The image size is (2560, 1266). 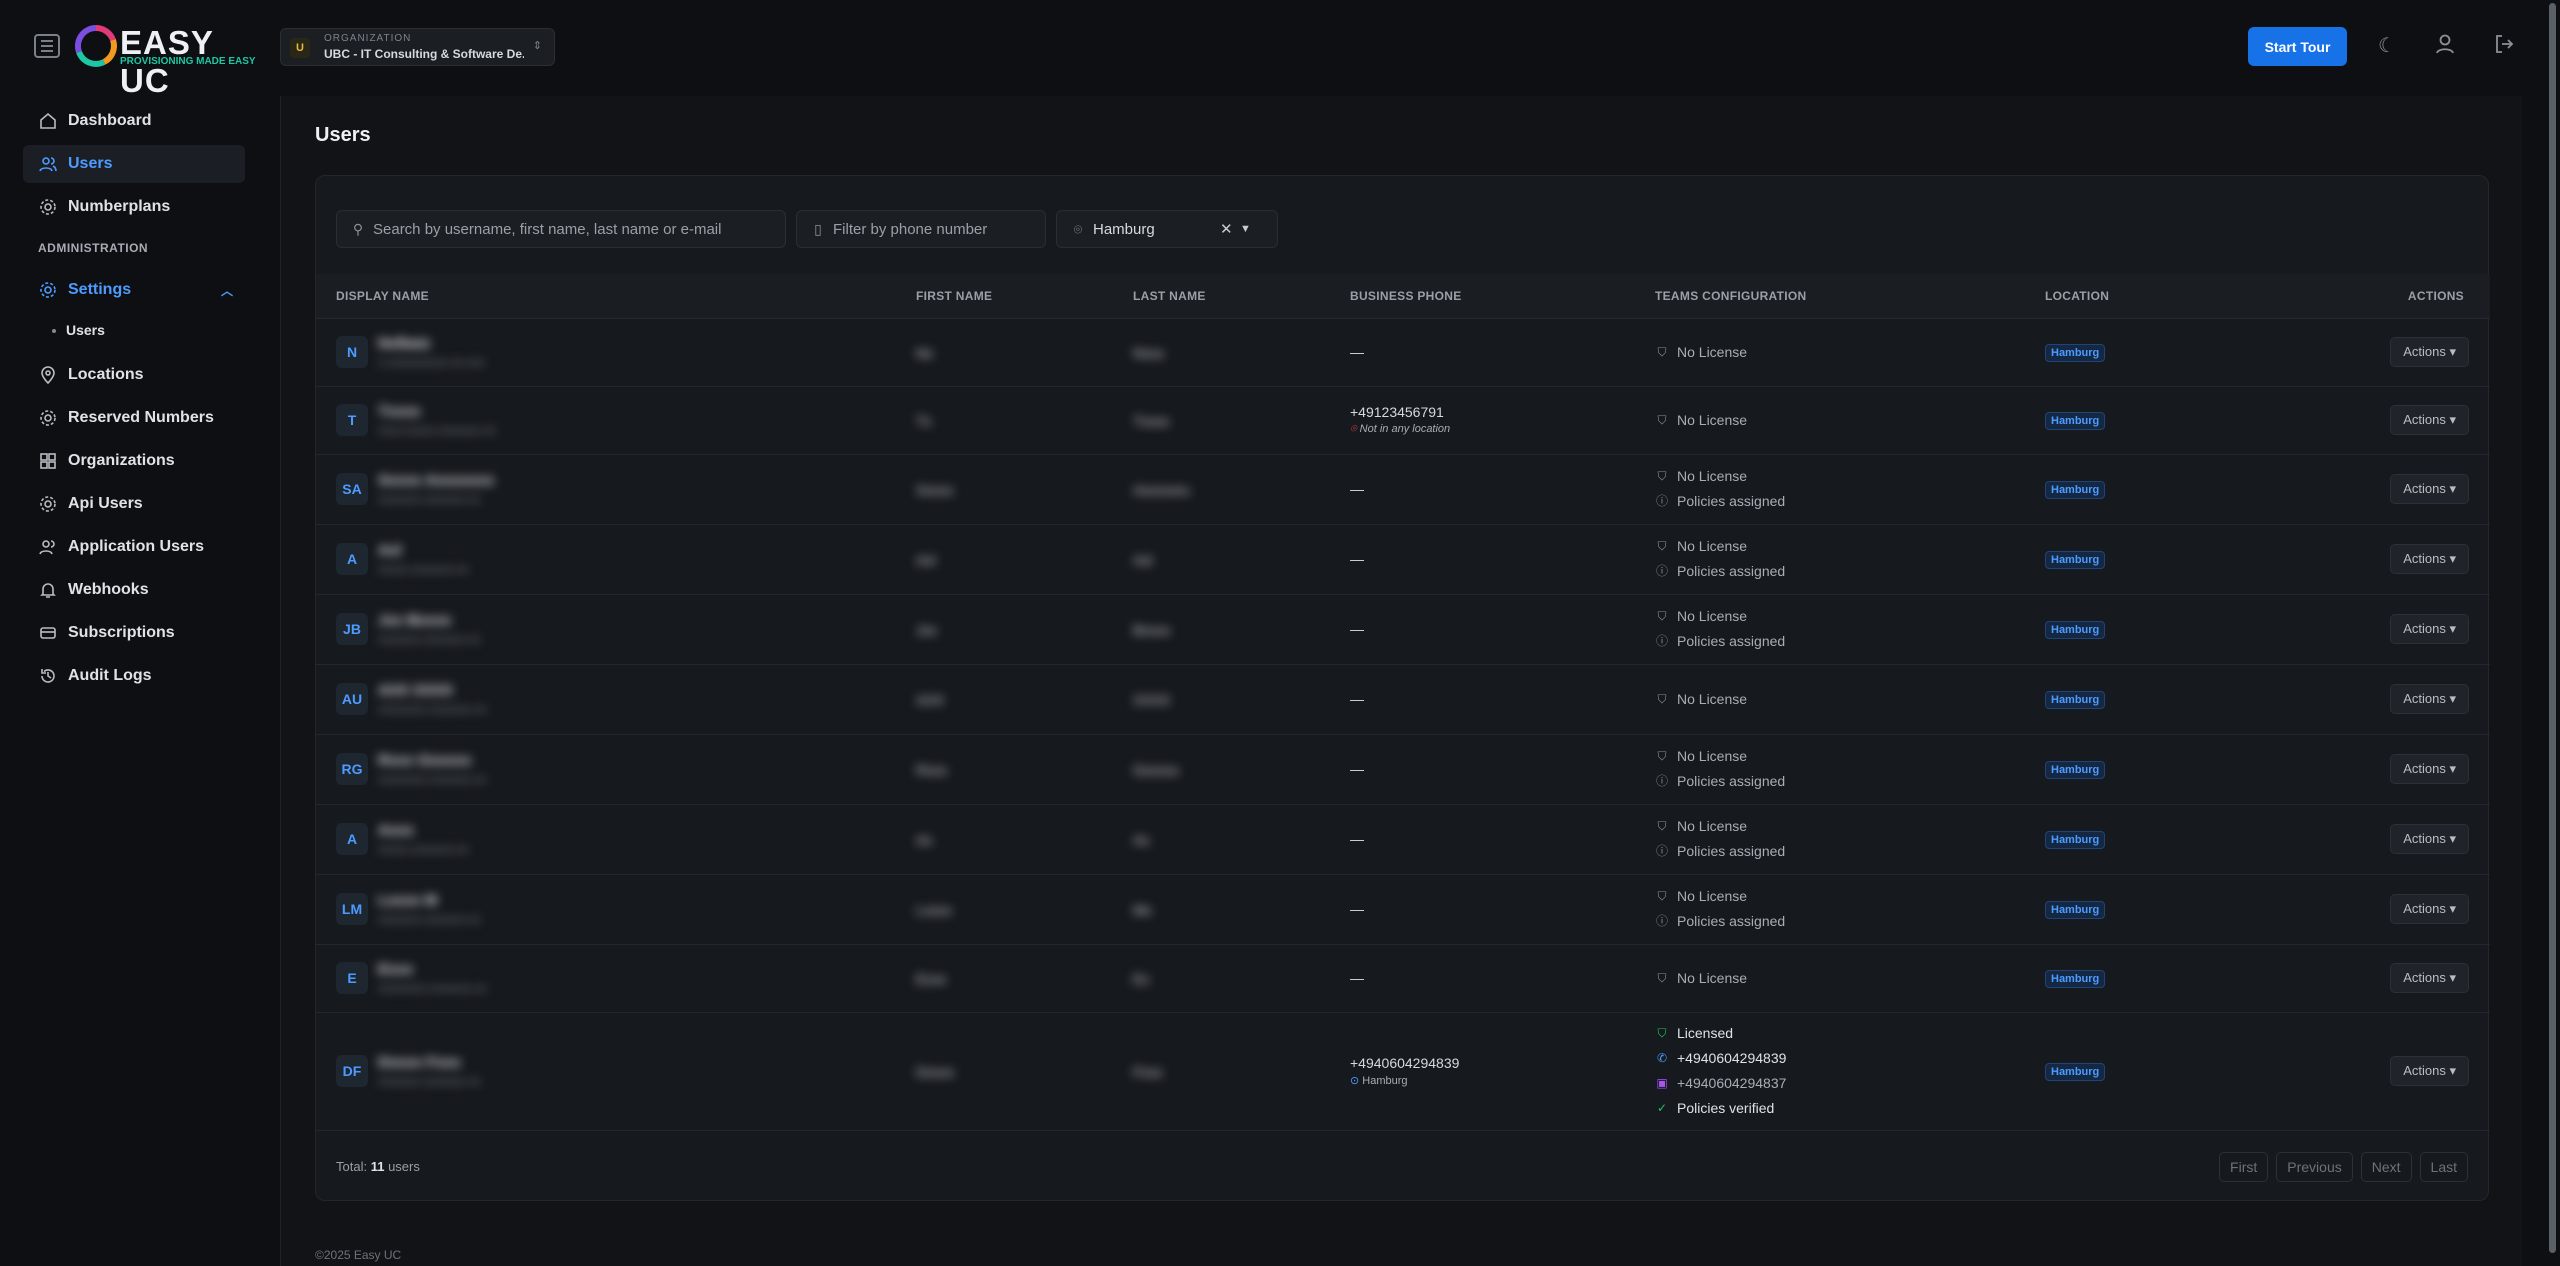 What do you see at coordinates (429, 1071) in the screenshot?
I see `user-identity: Dxxxx Fxxx xxxxxxx.xxxxxxx.xx` at bounding box center [429, 1071].